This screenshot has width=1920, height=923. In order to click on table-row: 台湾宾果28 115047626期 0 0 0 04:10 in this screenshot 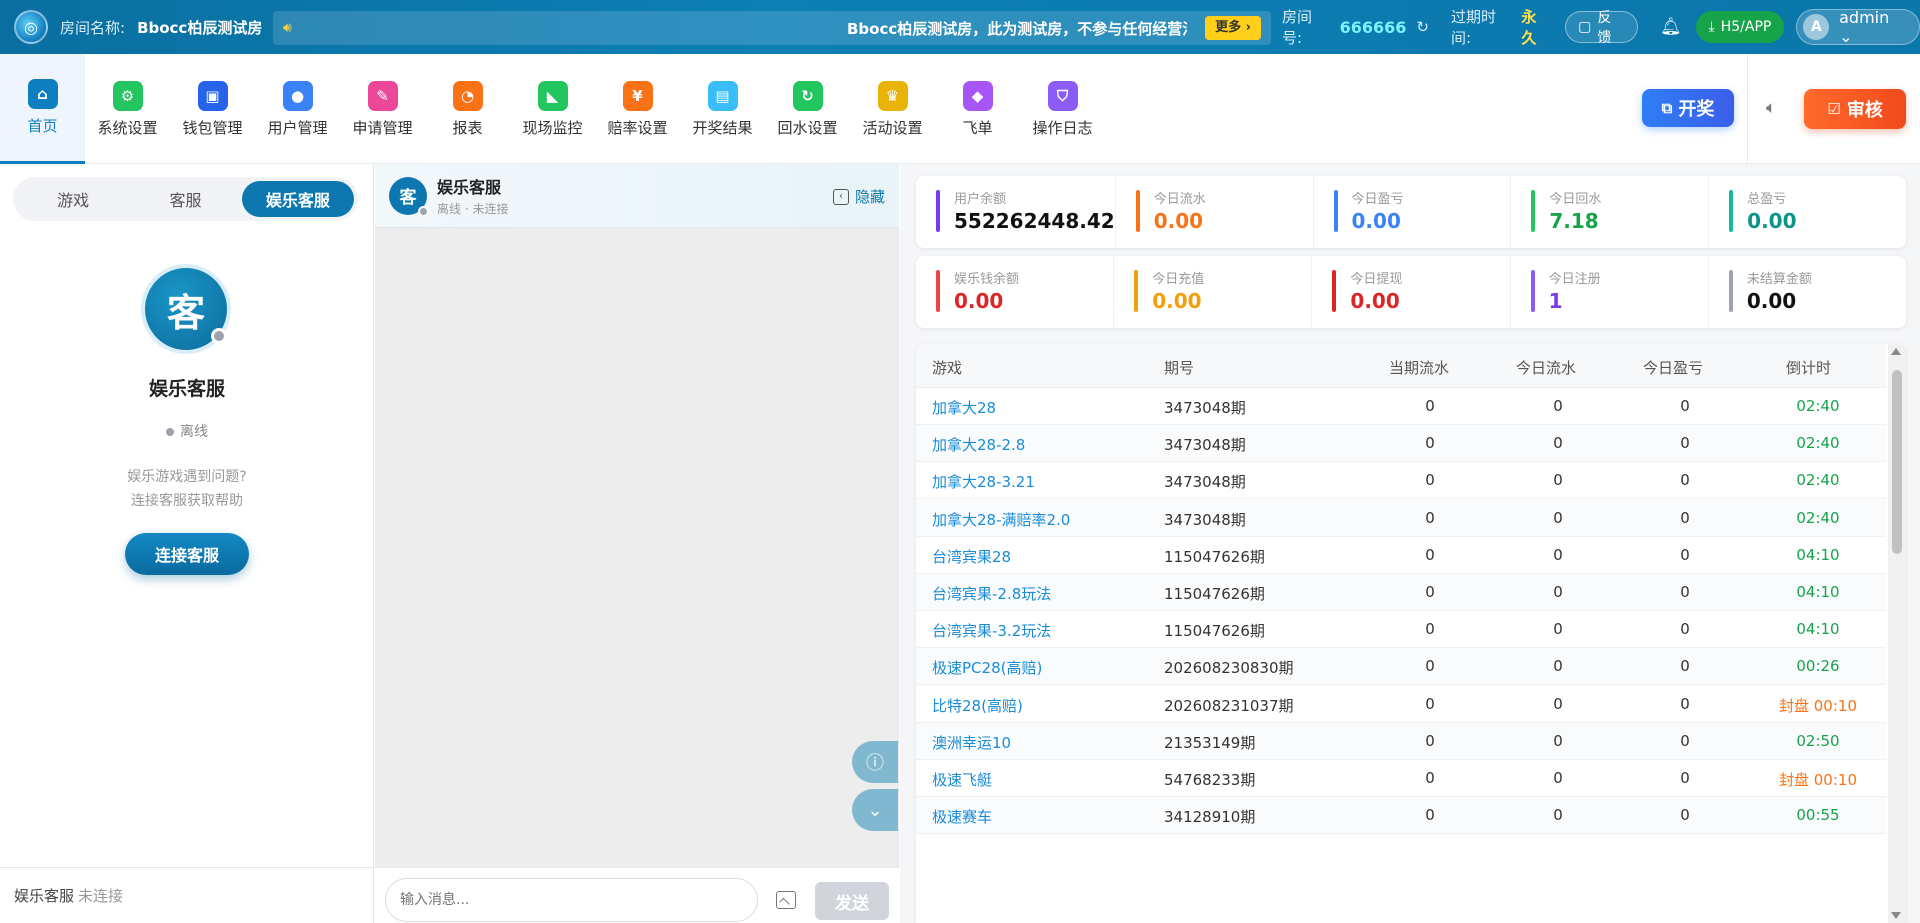, I will do `click(1401, 555)`.